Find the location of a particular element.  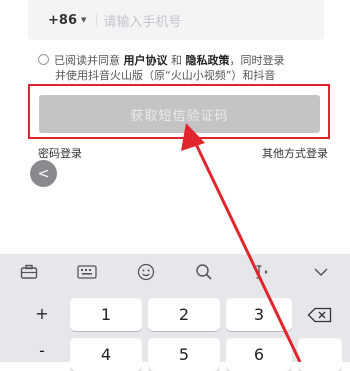

backspace-key is located at coordinates (320, 315).